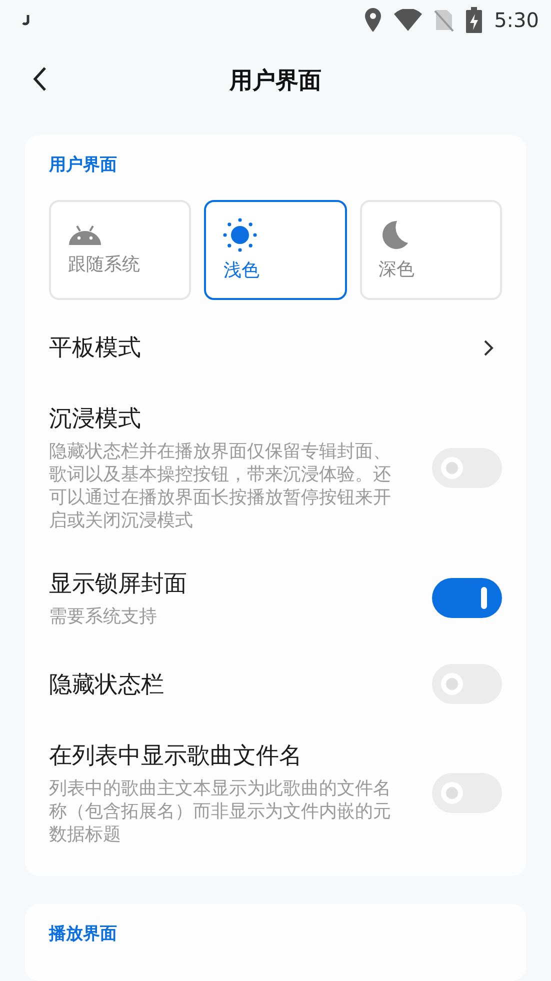 This screenshot has width=551, height=981. What do you see at coordinates (516, 20) in the screenshot?
I see `clock-time: 5:30` at bounding box center [516, 20].